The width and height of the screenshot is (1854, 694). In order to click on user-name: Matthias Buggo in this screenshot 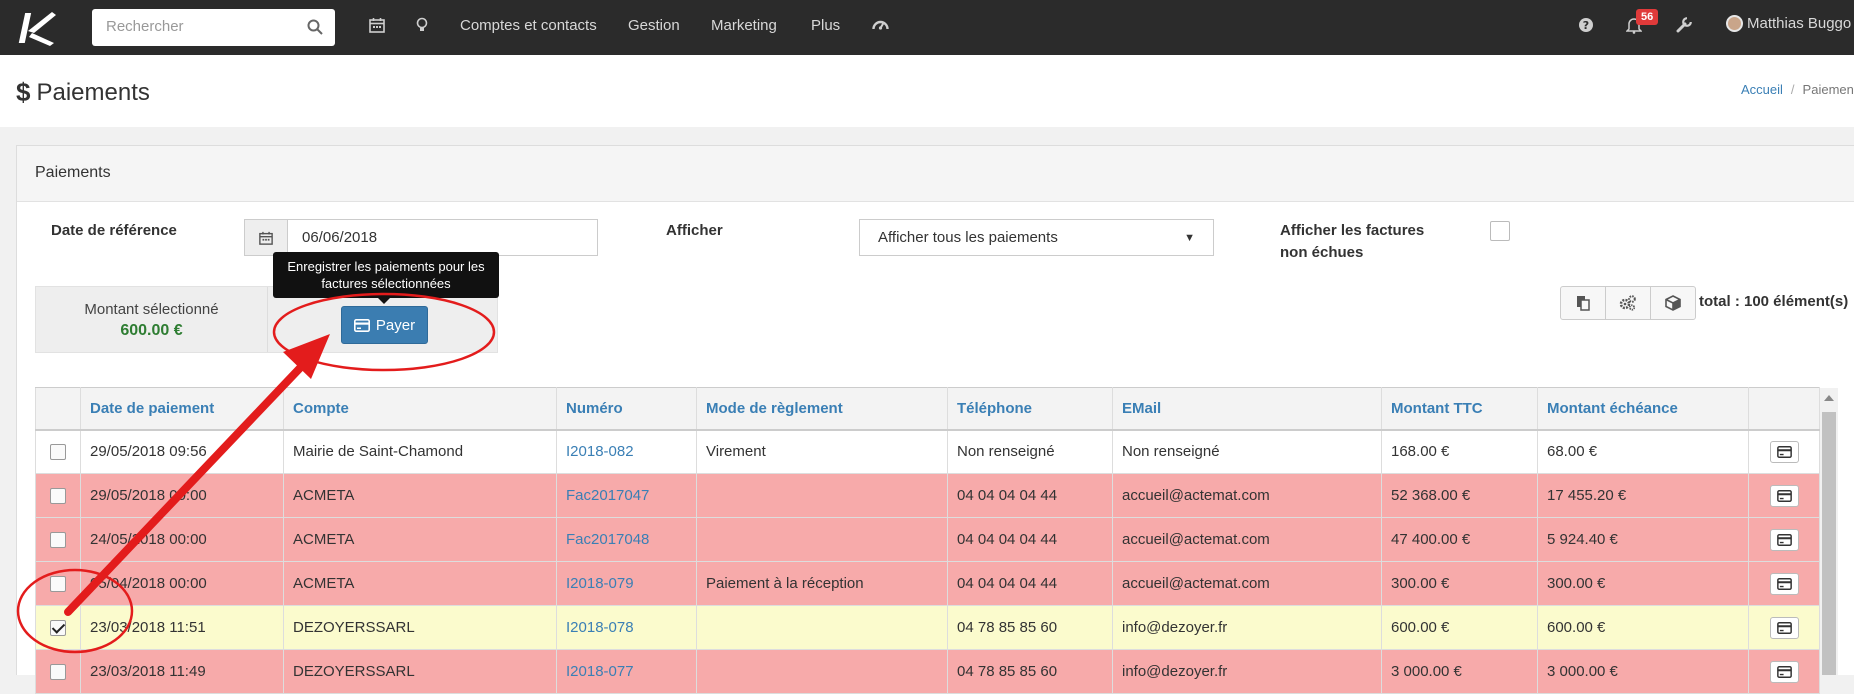, I will do `click(1799, 23)`.